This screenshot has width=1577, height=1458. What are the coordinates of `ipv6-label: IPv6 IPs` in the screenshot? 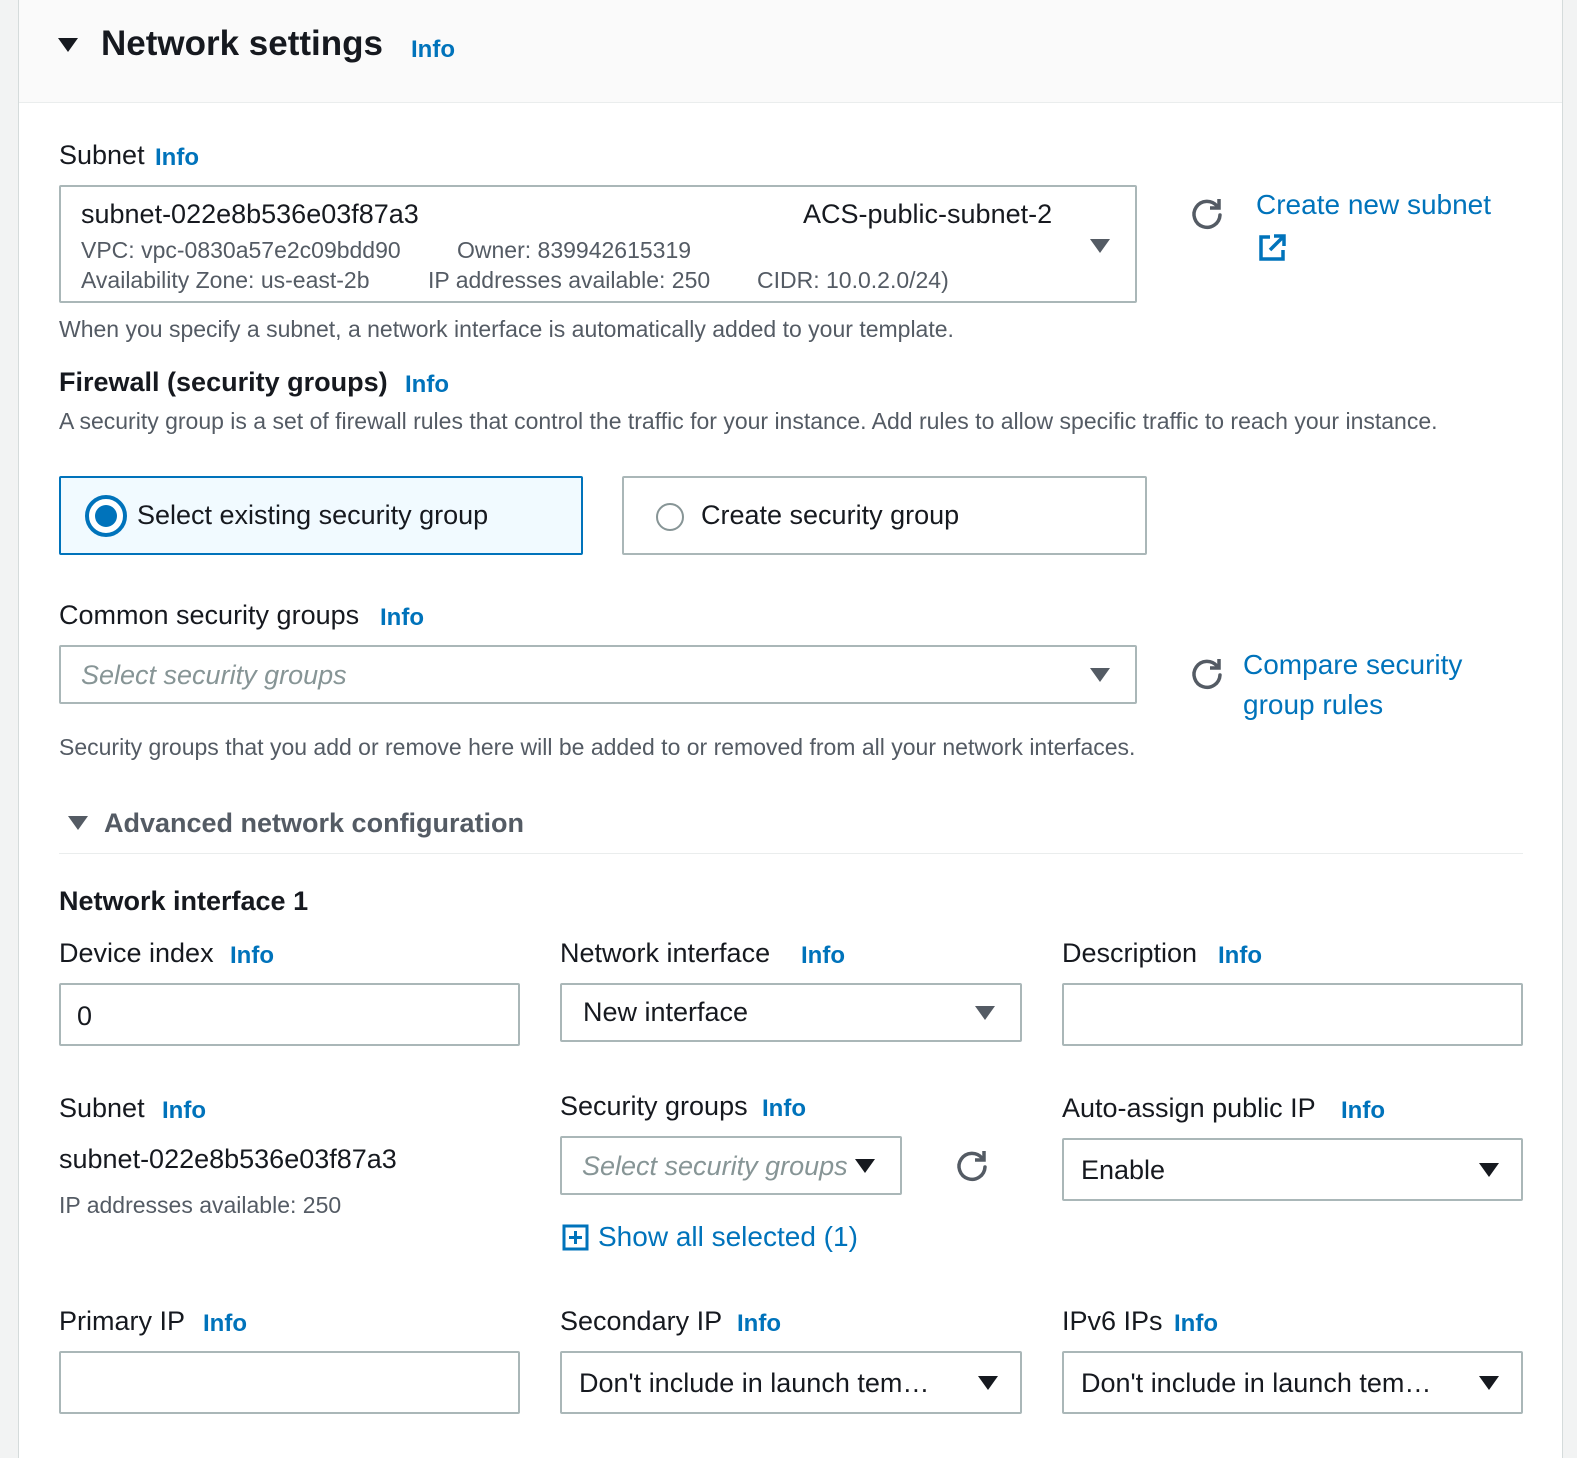 It's located at (1112, 1321).